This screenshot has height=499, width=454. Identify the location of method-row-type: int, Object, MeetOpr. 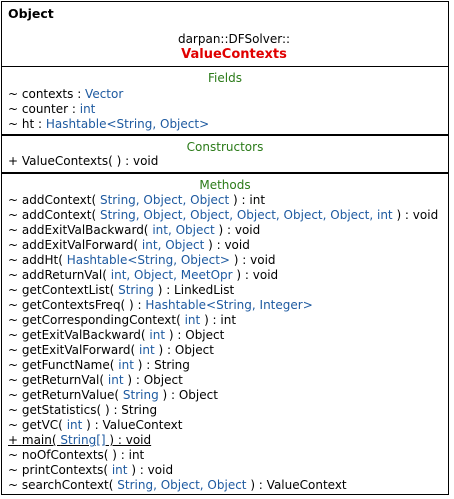
(171, 275).